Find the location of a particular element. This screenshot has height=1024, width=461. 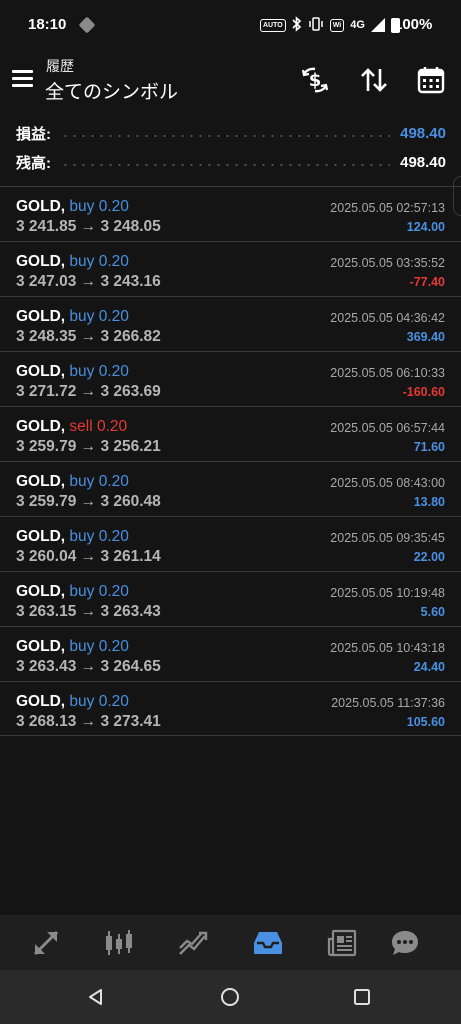

chat-icon is located at coordinates (405, 943).